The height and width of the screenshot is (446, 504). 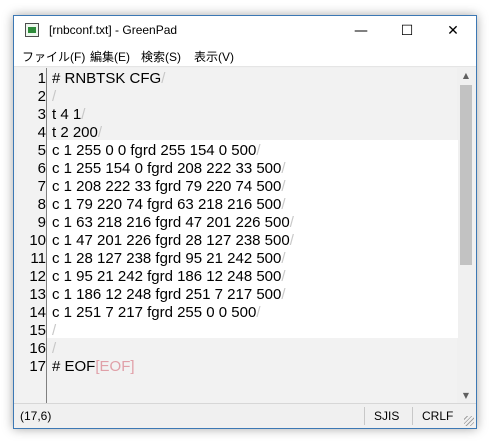 I want to click on line-content: c 1 255 154 0 fgrd 208 222 33 500, so click(x=167, y=168).